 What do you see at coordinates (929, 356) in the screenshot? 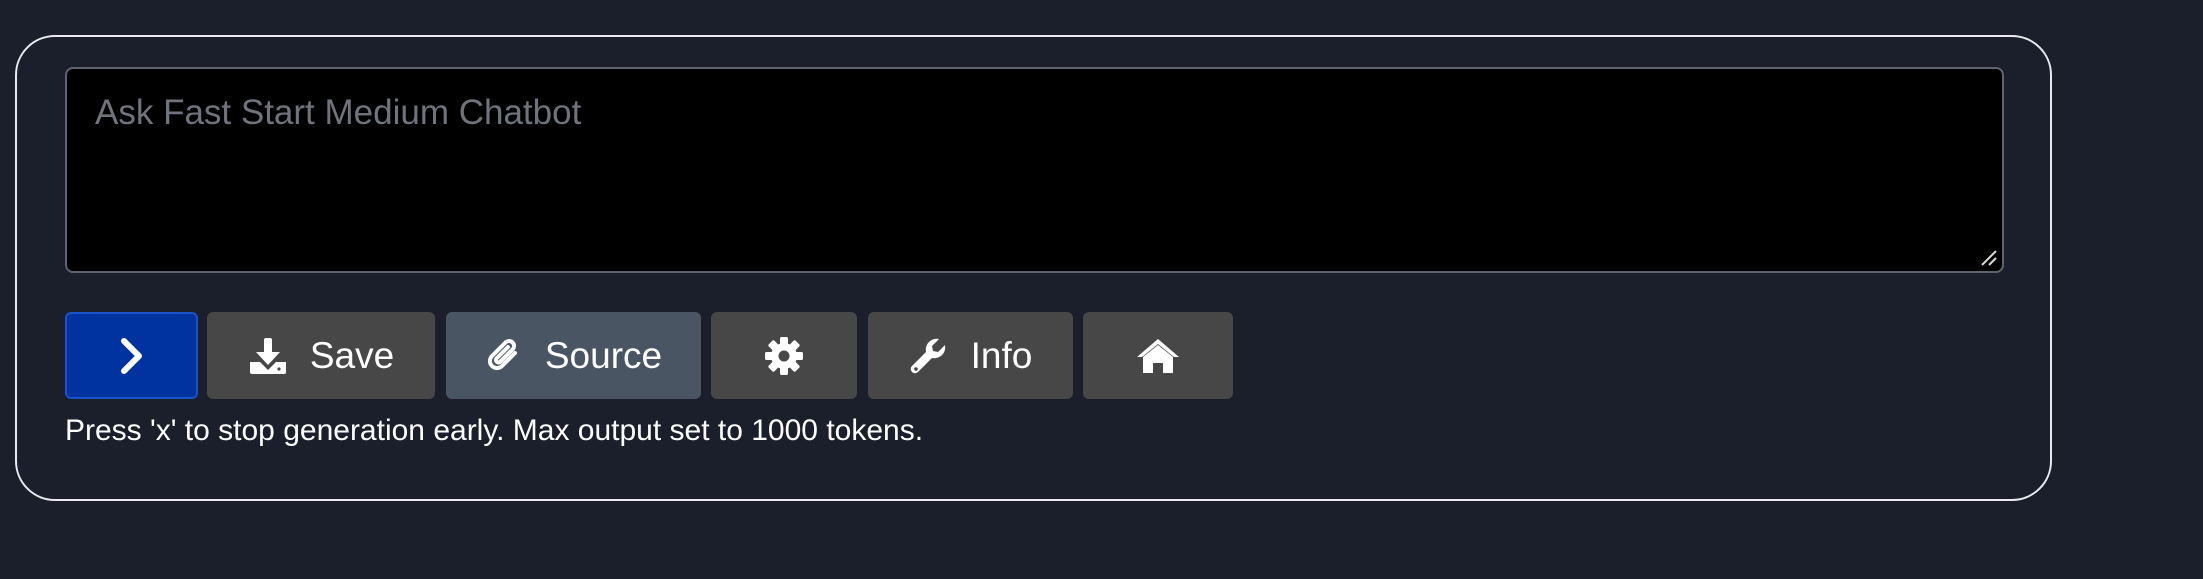
I see `wrench-icon` at bounding box center [929, 356].